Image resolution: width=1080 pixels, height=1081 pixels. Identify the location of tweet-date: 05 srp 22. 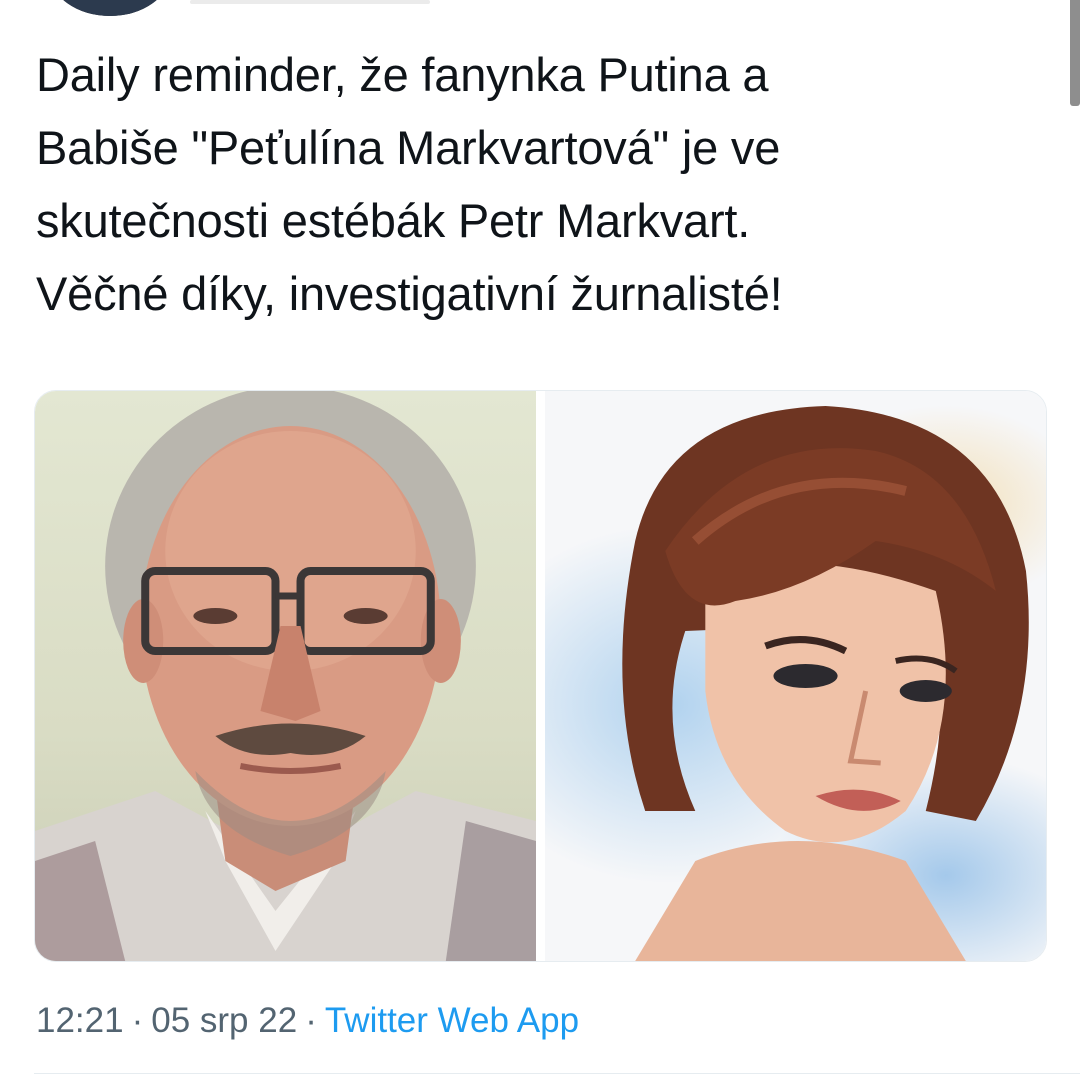
(224, 1020).